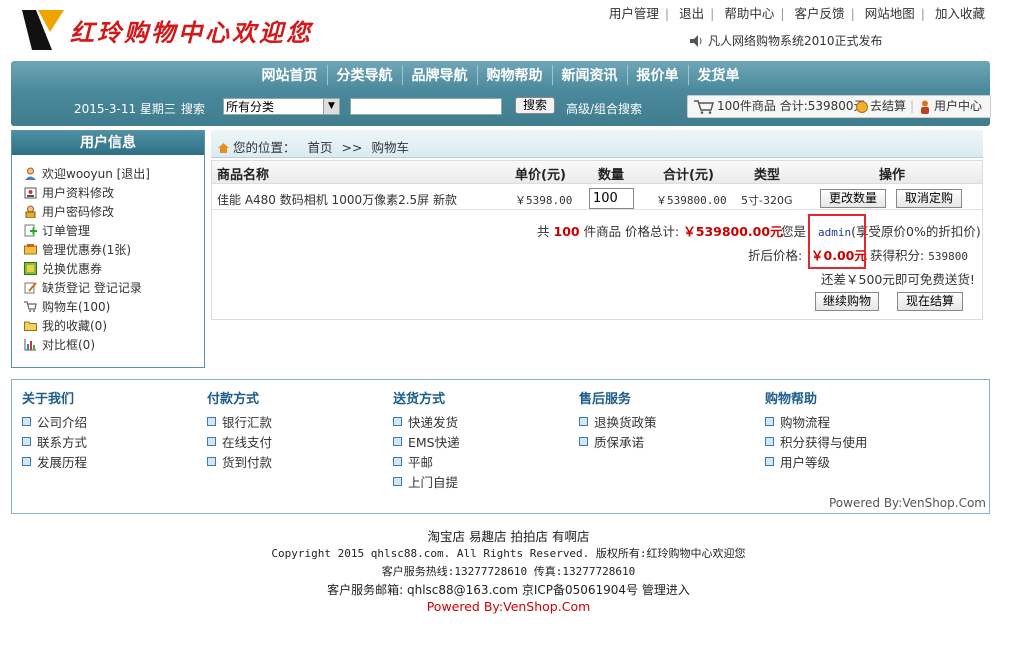 This screenshot has height=652, width=1017. I want to click on footer-link: 快递发货, so click(426, 423).